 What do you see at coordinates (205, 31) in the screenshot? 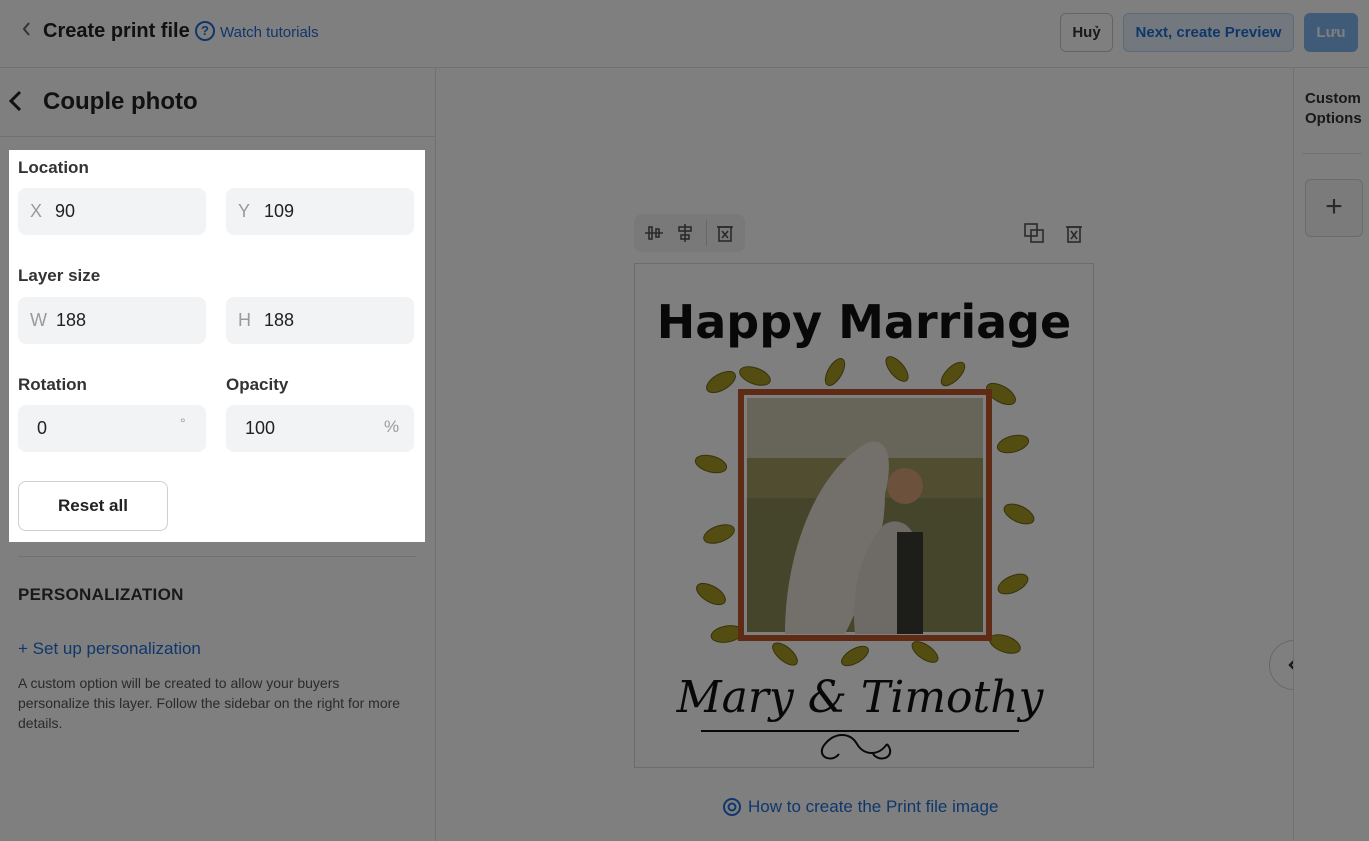
I see `help-question-icon: ?` at bounding box center [205, 31].